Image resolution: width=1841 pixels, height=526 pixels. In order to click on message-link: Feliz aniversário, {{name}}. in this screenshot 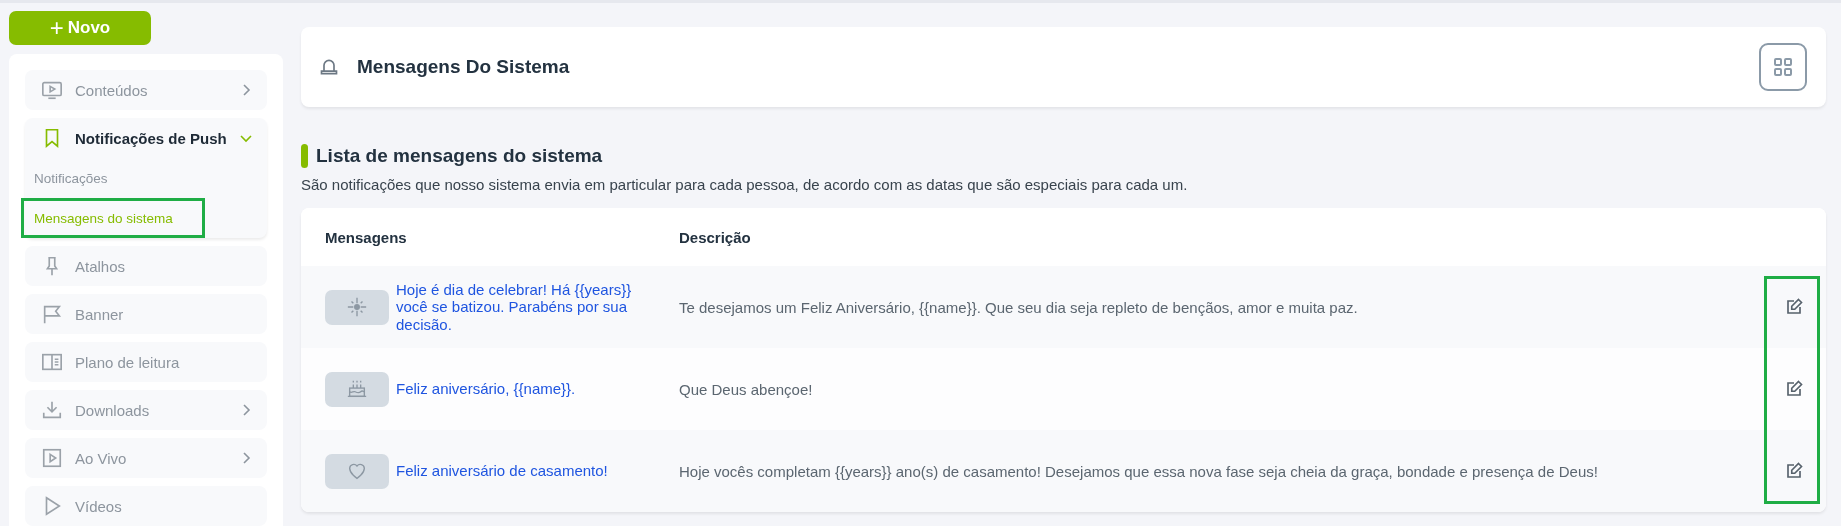, I will do `click(486, 389)`.